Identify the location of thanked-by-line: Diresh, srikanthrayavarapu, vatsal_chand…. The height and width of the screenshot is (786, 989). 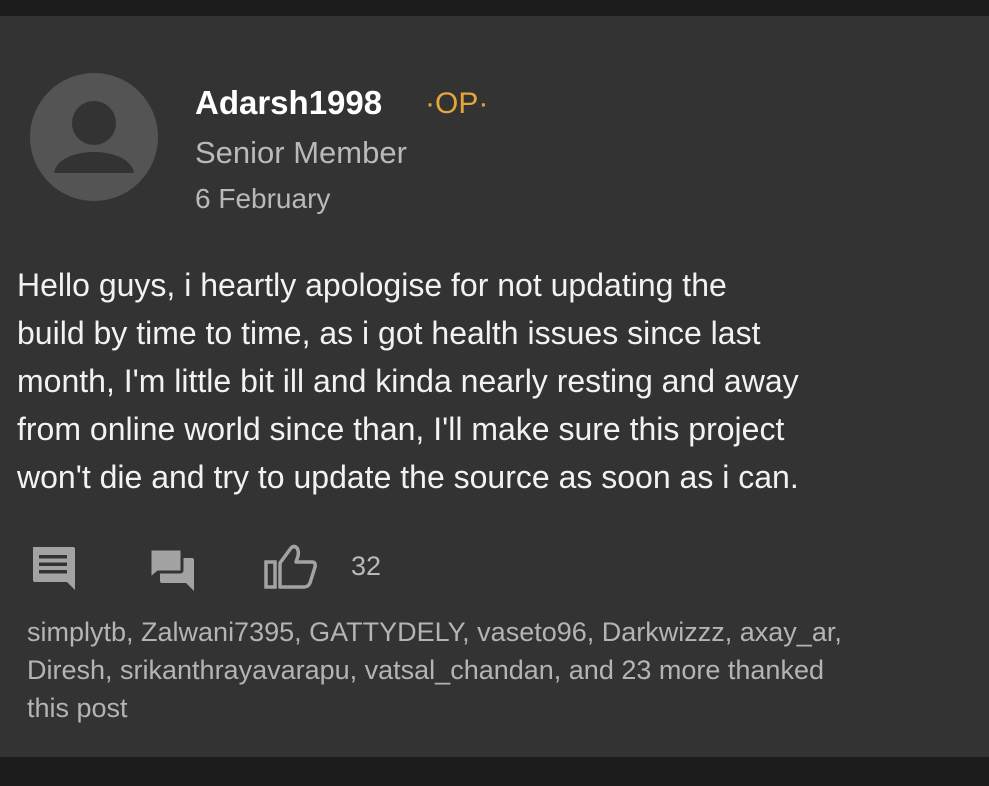
(425, 670).